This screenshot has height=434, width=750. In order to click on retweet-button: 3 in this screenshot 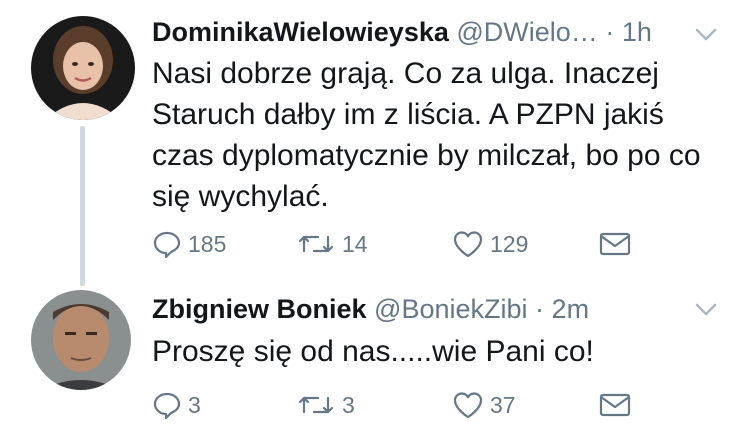, I will do `click(325, 405)`.